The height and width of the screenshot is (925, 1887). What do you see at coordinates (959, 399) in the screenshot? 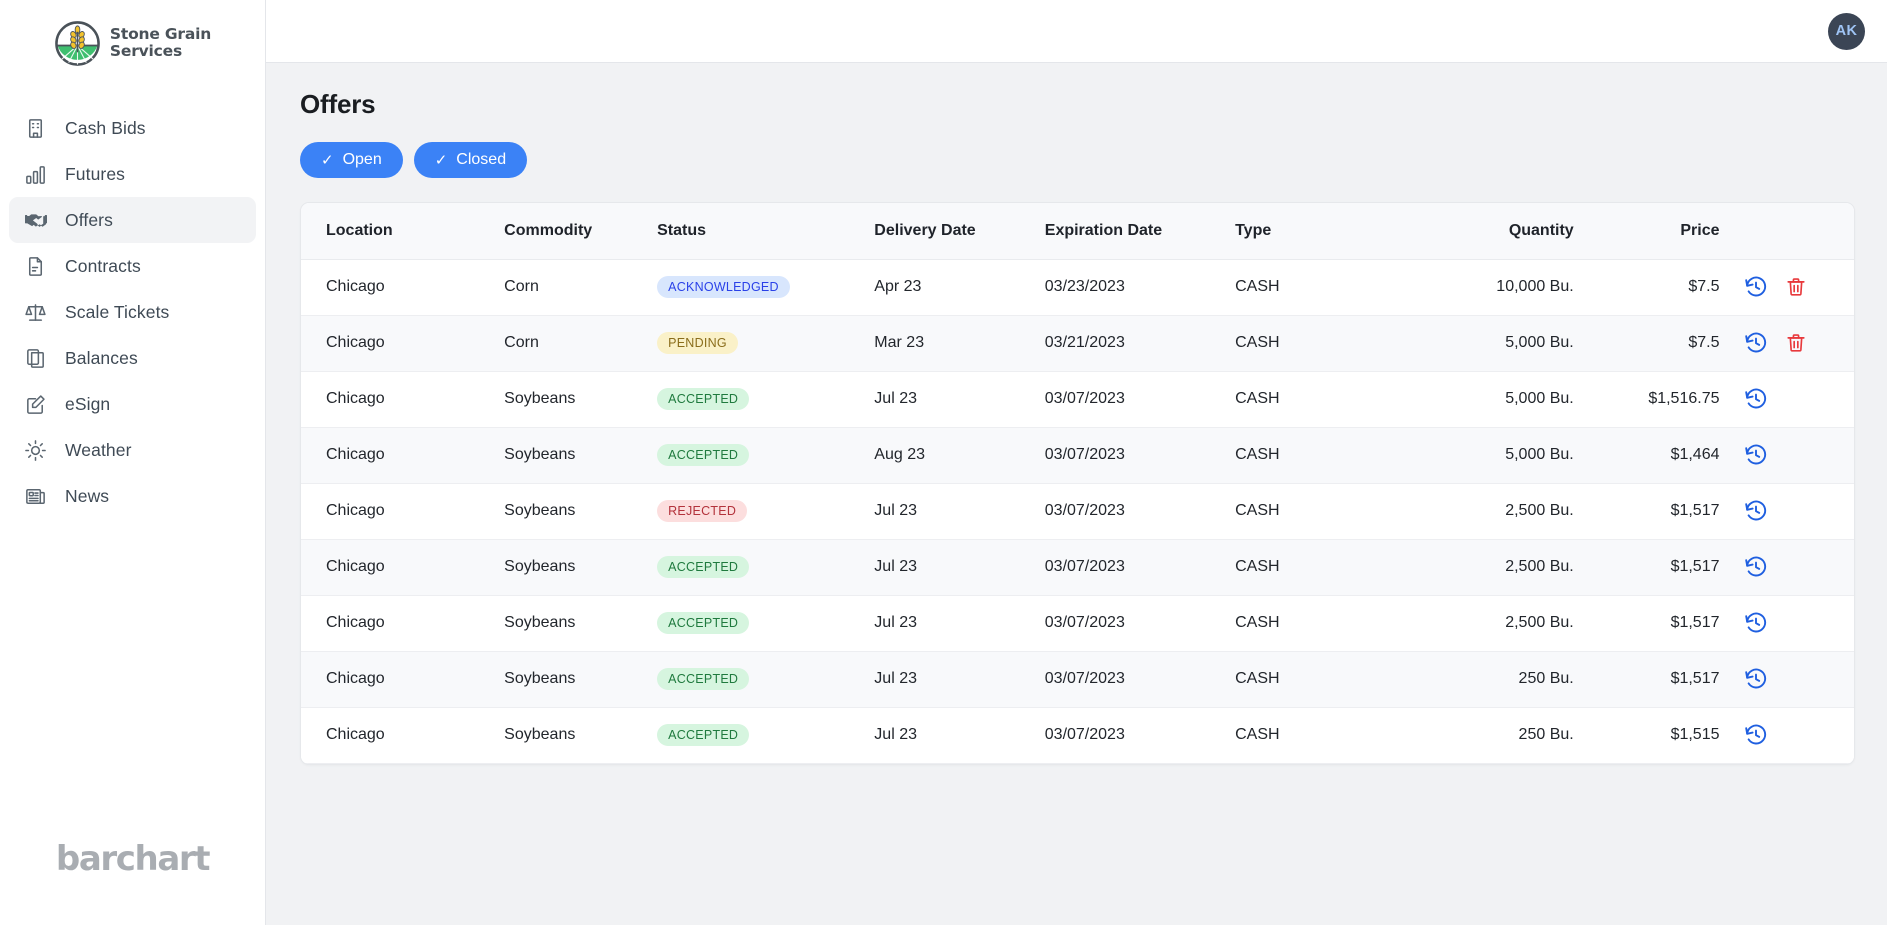
I see `cell-delivery-date: Jul 23` at bounding box center [959, 399].